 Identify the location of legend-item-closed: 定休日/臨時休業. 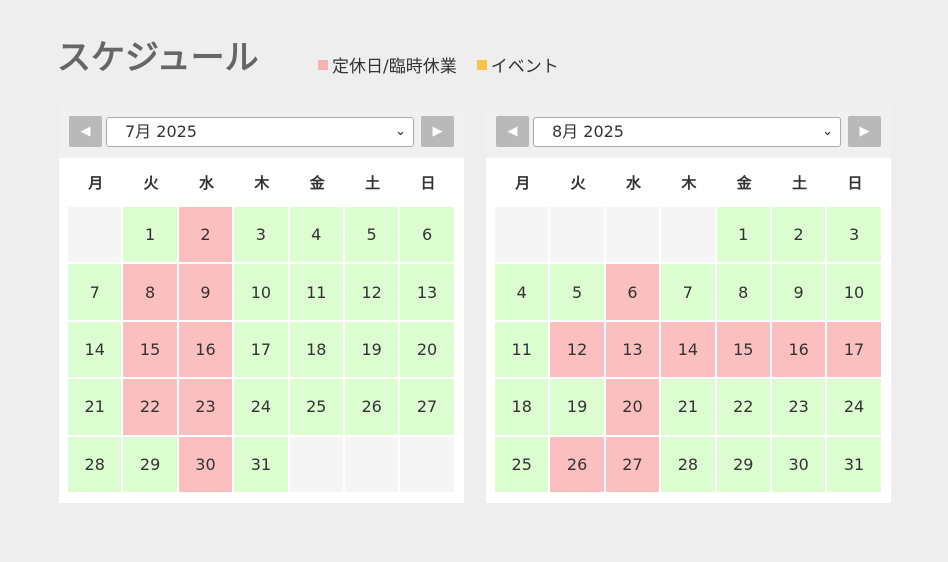
(387, 64).